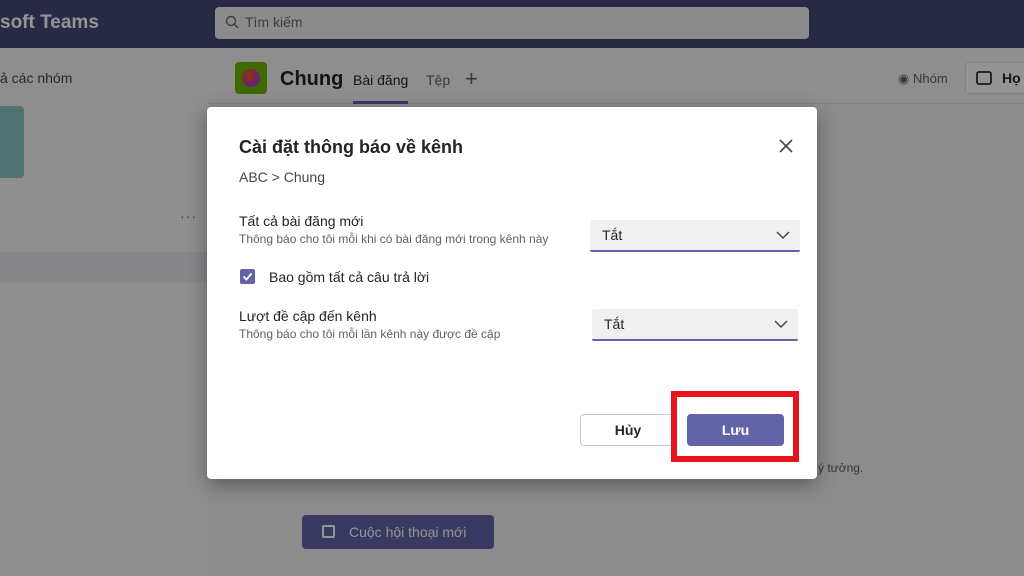 This screenshot has height=576, width=1024. I want to click on all-posts-dropdown: Tắt, so click(695, 236).